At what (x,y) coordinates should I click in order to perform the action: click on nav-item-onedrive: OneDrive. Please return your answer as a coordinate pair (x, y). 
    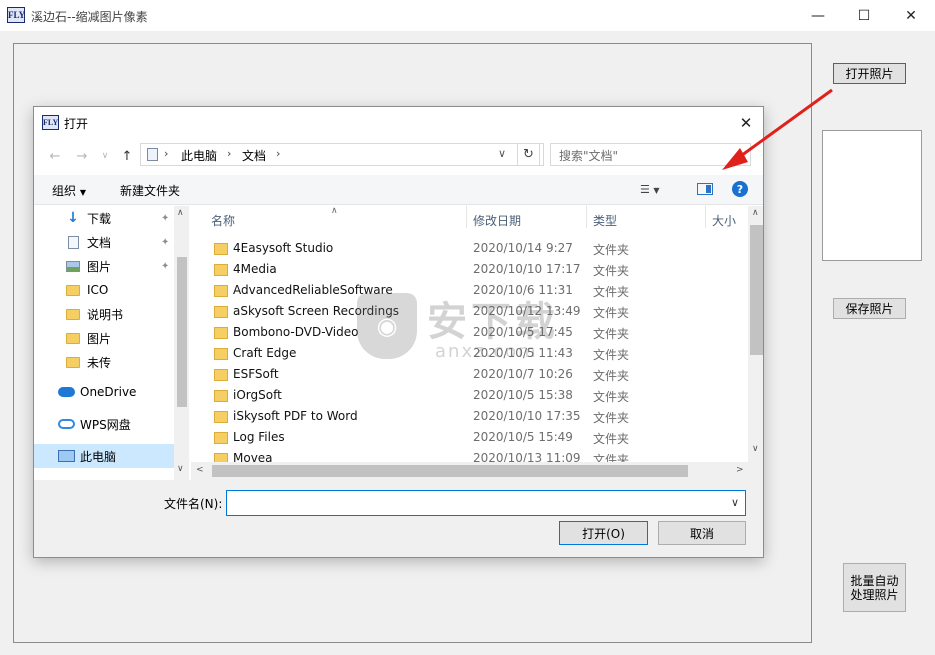
    Looking at the image, I should click on (104, 392).